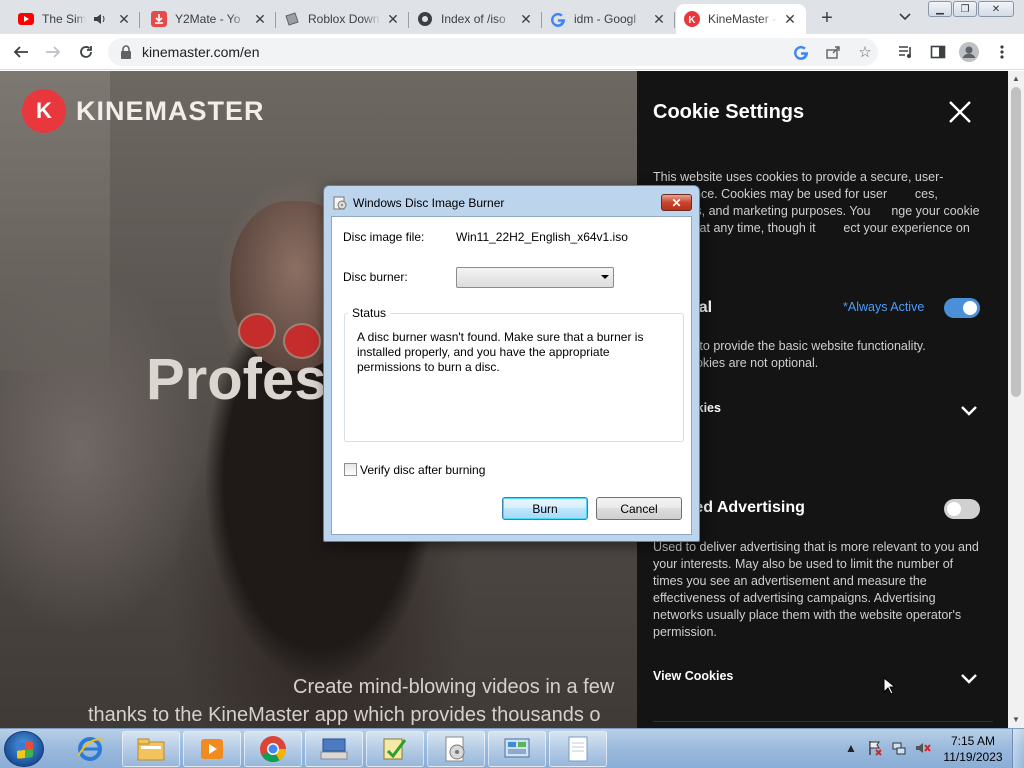 The width and height of the screenshot is (1024, 768). I want to click on tab-roblox: Roblox Down ✕, so click(342, 19).